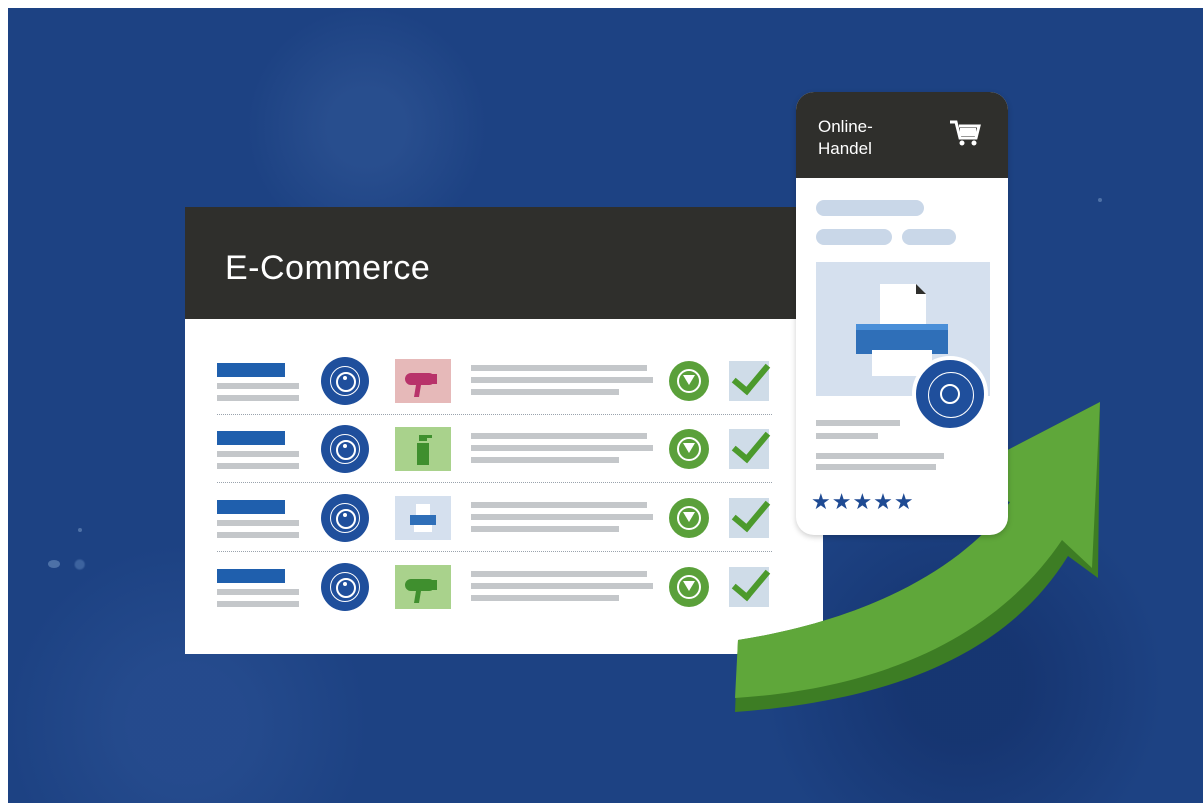 The image size is (1203, 803). Describe the element at coordinates (965, 133) in the screenshot. I see `shopping-cart-icon` at that location.